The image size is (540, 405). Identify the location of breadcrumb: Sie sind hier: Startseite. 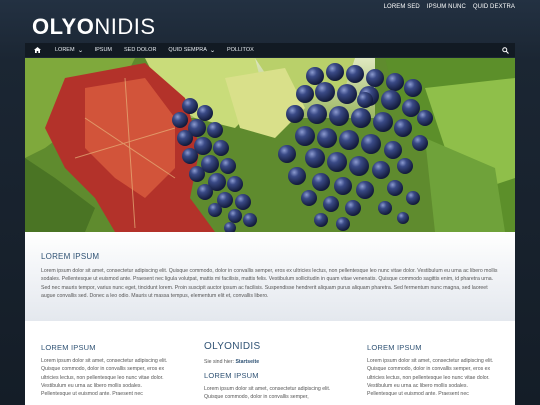
(269, 362).